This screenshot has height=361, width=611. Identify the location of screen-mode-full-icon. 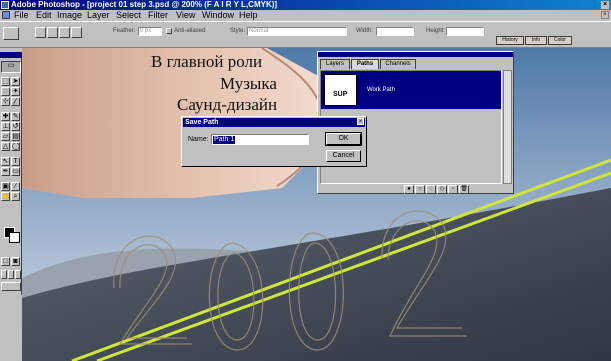
(18, 274).